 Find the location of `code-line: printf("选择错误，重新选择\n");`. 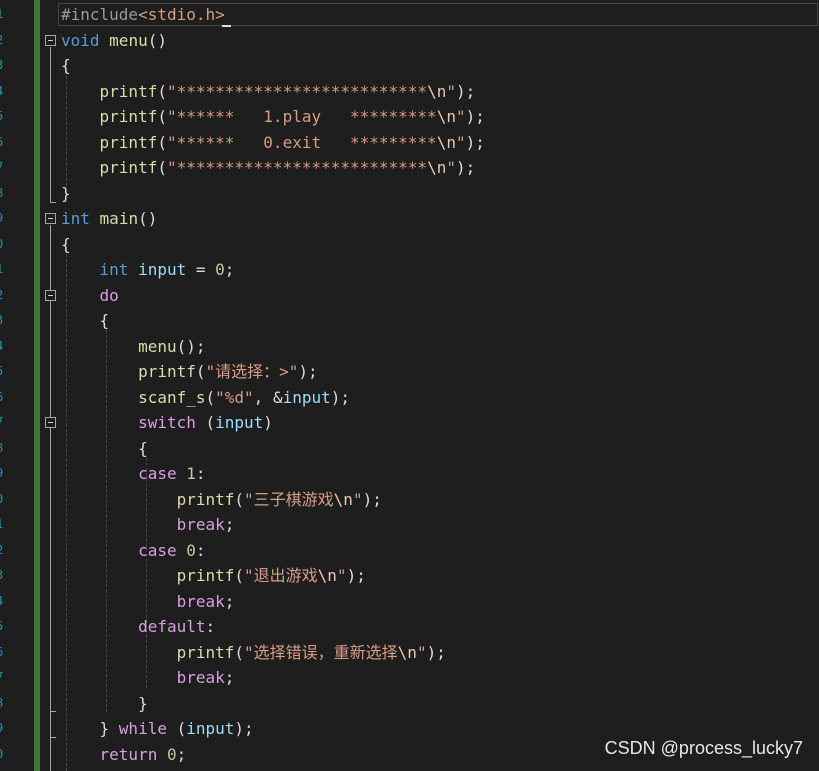

code-line: printf("选择错误，重新选择\n"); is located at coordinates (253, 653).